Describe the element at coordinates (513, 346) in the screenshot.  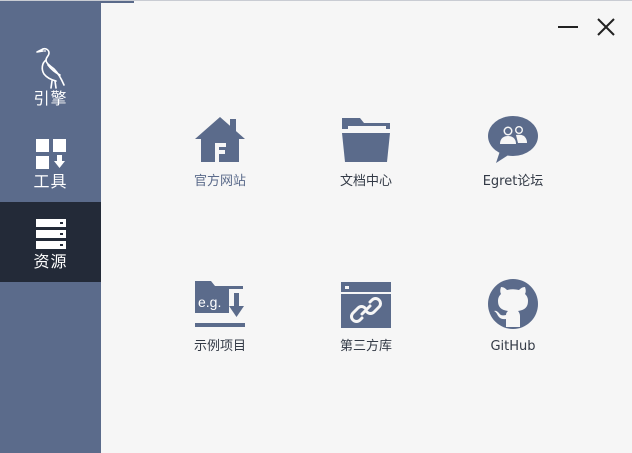
I see `tile-label: GitHub` at that location.